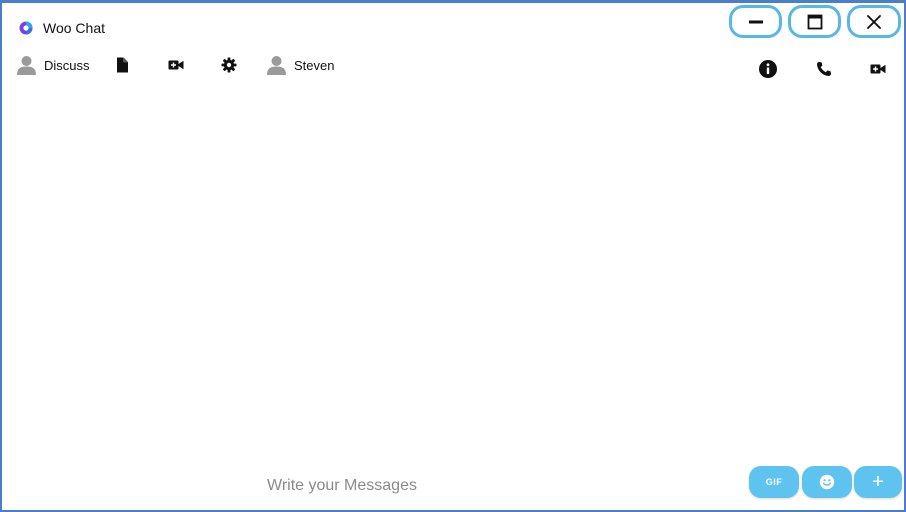 The image size is (906, 512). I want to click on message-input, so click(467, 486).